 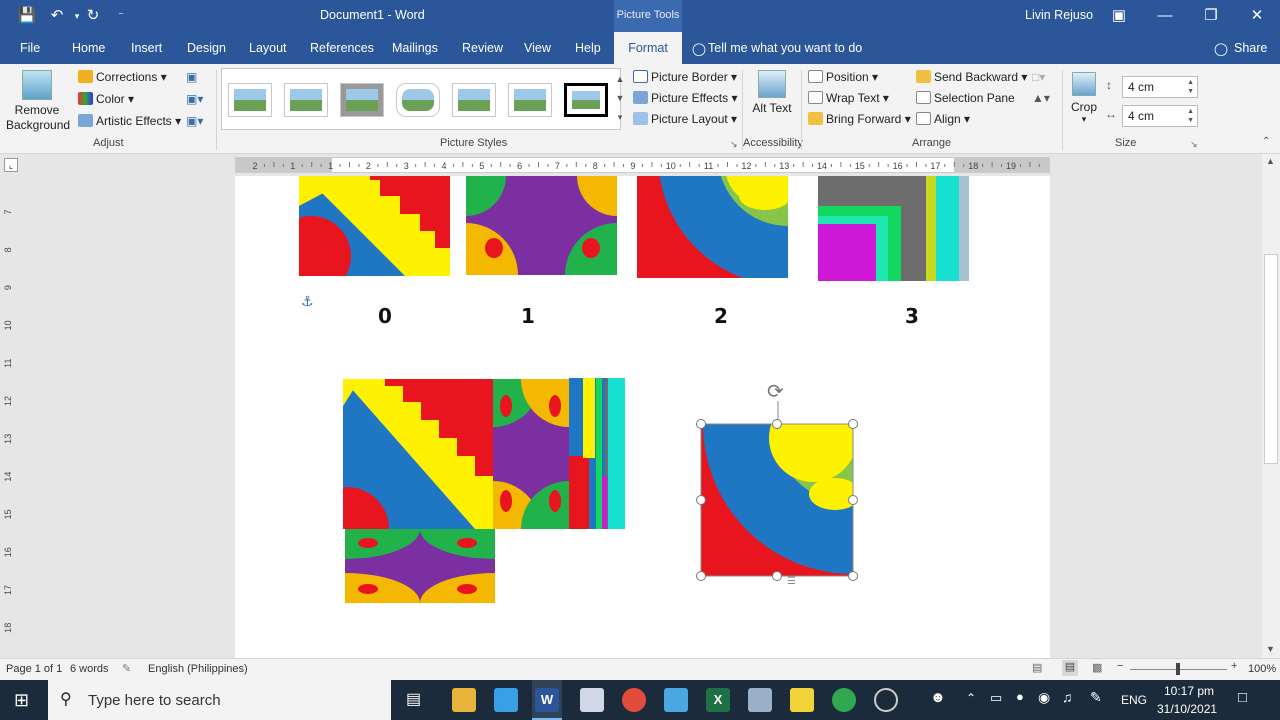 What do you see at coordinates (1041, 98) in the screenshot?
I see `rotate-objects-icon: ▲▾` at bounding box center [1041, 98].